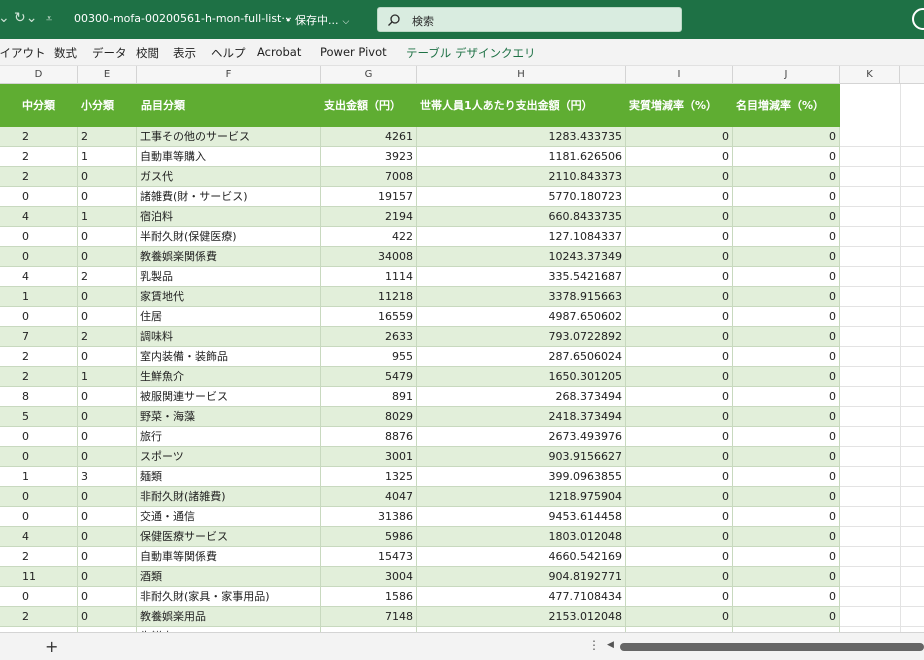 Image resolution: width=924 pixels, height=660 pixels. Describe the element at coordinates (369, 577) in the screenshot. I see `cell-expenditure: 3004` at that location.